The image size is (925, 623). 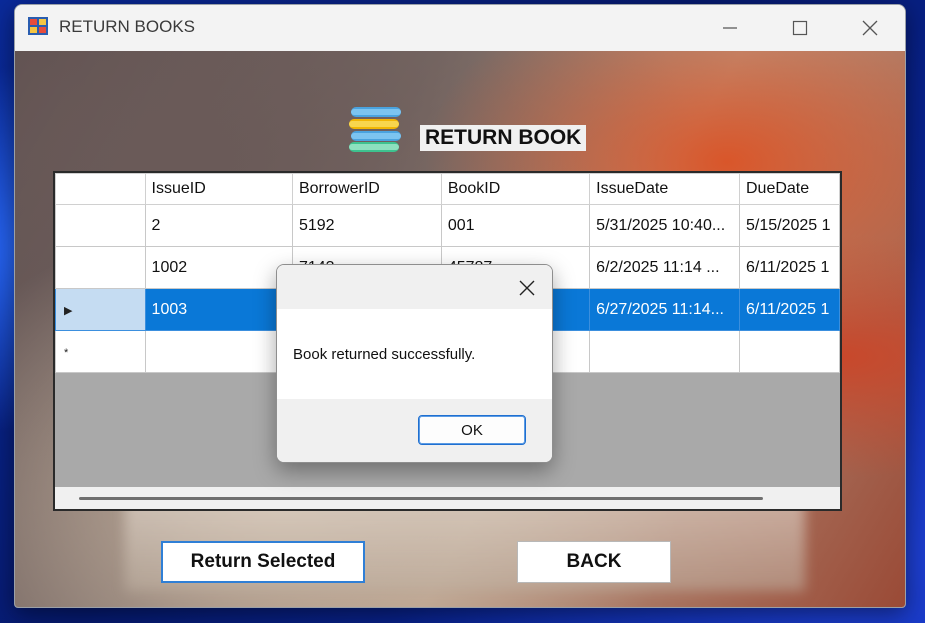 I want to click on close-button, so click(x=870, y=28).